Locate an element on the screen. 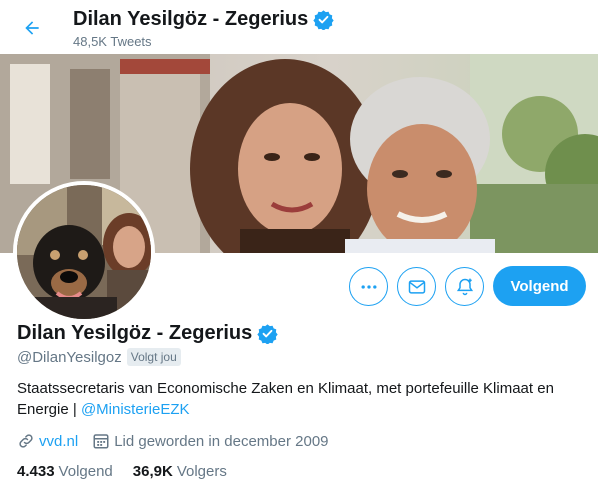  more-options-button is located at coordinates (368, 286).